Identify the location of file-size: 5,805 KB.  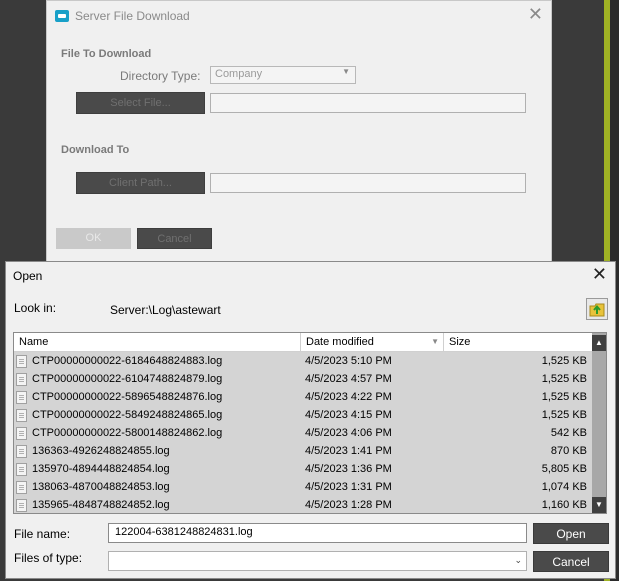
(564, 469).